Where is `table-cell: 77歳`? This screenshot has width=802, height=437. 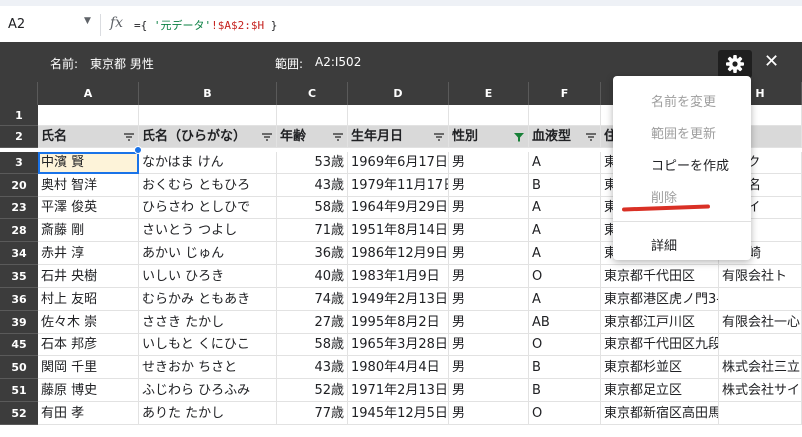 table-cell: 77歳 is located at coordinates (312, 413).